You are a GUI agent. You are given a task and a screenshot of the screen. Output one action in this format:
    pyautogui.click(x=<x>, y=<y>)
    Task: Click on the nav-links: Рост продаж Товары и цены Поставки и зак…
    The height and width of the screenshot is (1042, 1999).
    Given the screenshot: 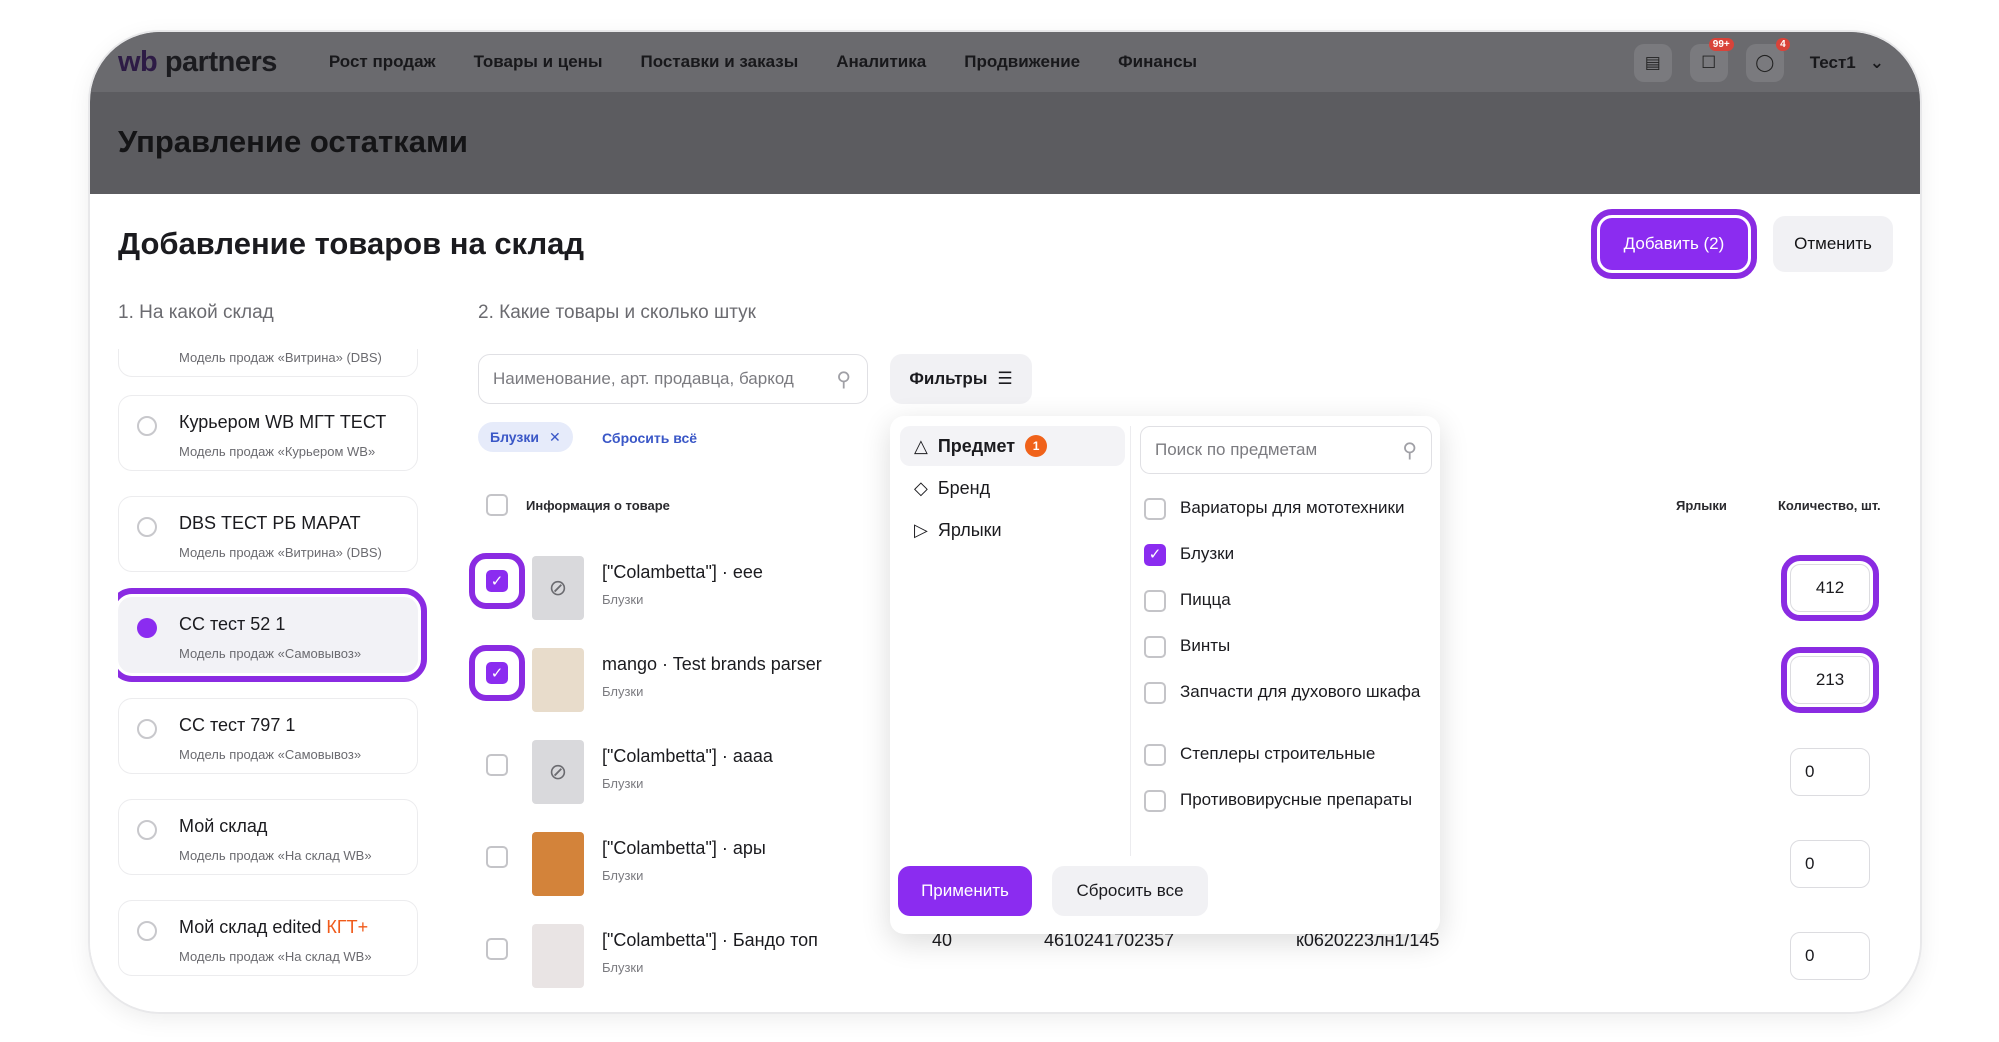 What is the action you would take?
    pyautogui.click(x=763, y=62)
    